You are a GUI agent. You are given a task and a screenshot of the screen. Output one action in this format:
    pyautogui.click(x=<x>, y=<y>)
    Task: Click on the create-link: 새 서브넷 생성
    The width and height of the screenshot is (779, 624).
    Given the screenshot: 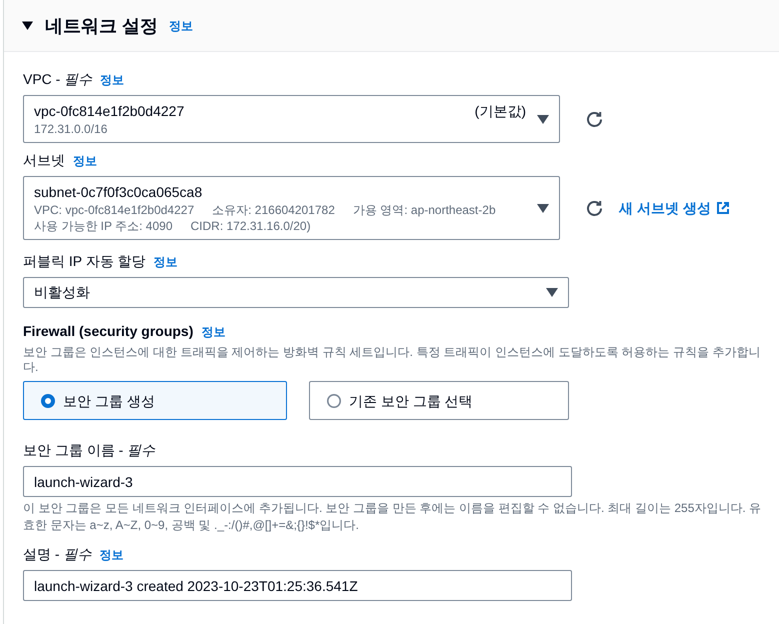 What is the action you would take?
    pyautogui.click(x=674, y=208)
    